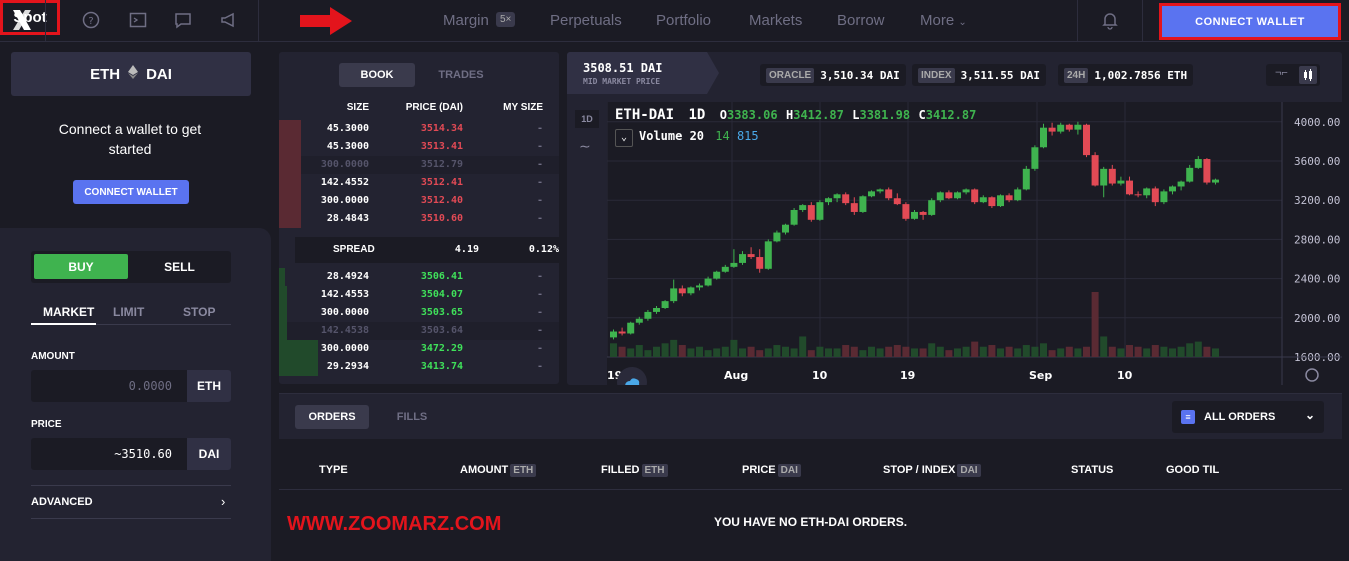 The width and height of the screenshot is (1349, 561). Describe the element at coordinates (209, 454) in the screenshot. I see `price-unit: DAI` at that location.